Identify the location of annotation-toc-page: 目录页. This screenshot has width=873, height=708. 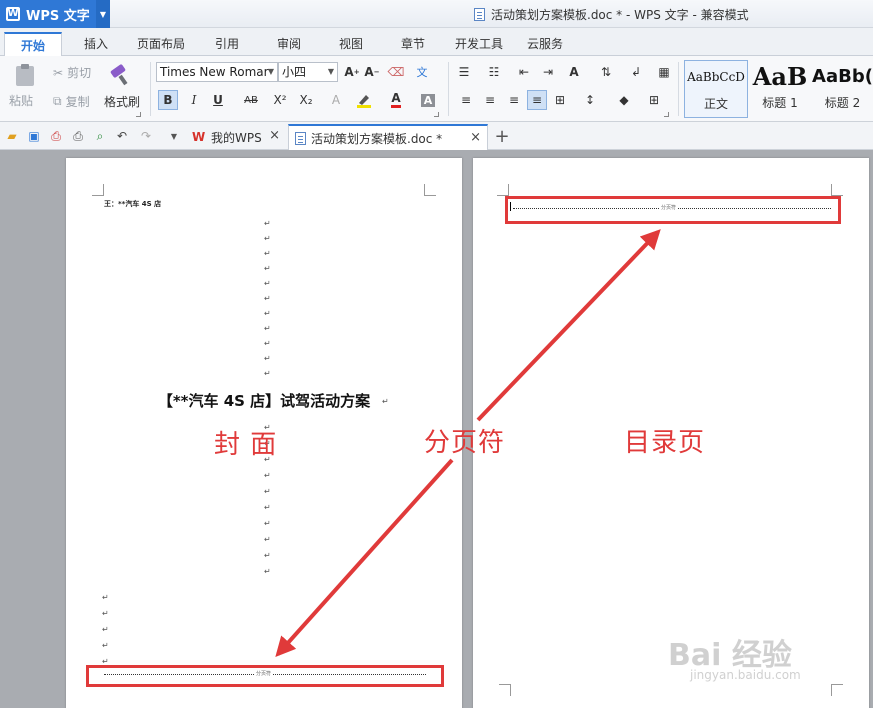
(665, 443).